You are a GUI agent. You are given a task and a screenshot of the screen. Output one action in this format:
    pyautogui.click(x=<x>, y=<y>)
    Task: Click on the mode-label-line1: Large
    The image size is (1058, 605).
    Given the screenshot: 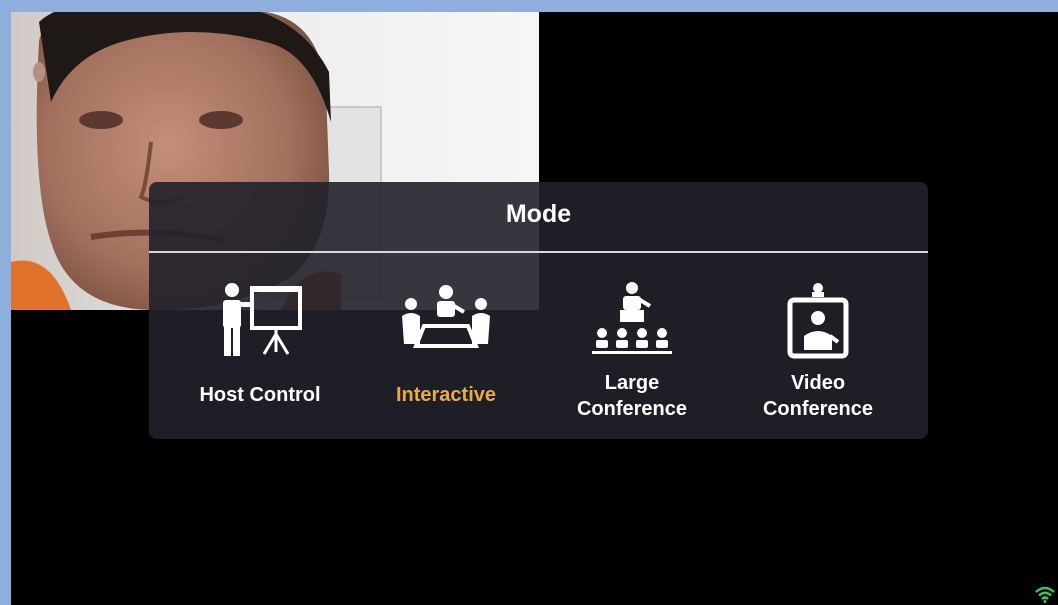 What is the action you would take?
    pyautogui.click(x=632, y=383)
    